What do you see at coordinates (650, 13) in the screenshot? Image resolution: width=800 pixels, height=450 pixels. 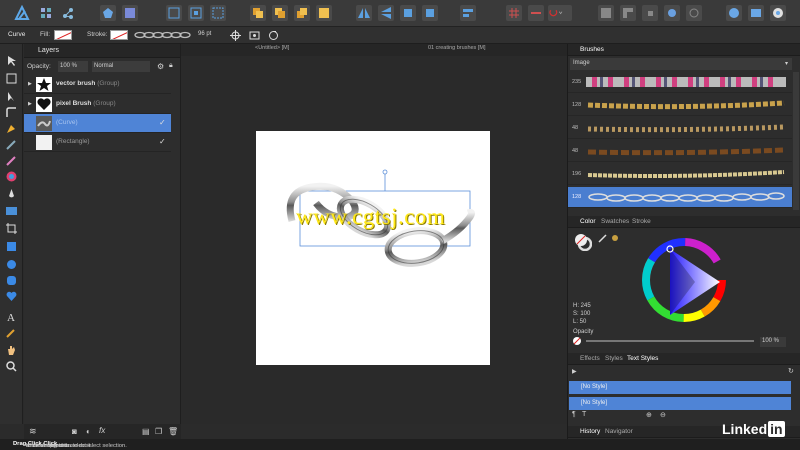 I see `boolean-intersect-icon` at bounding box center [650, 13].